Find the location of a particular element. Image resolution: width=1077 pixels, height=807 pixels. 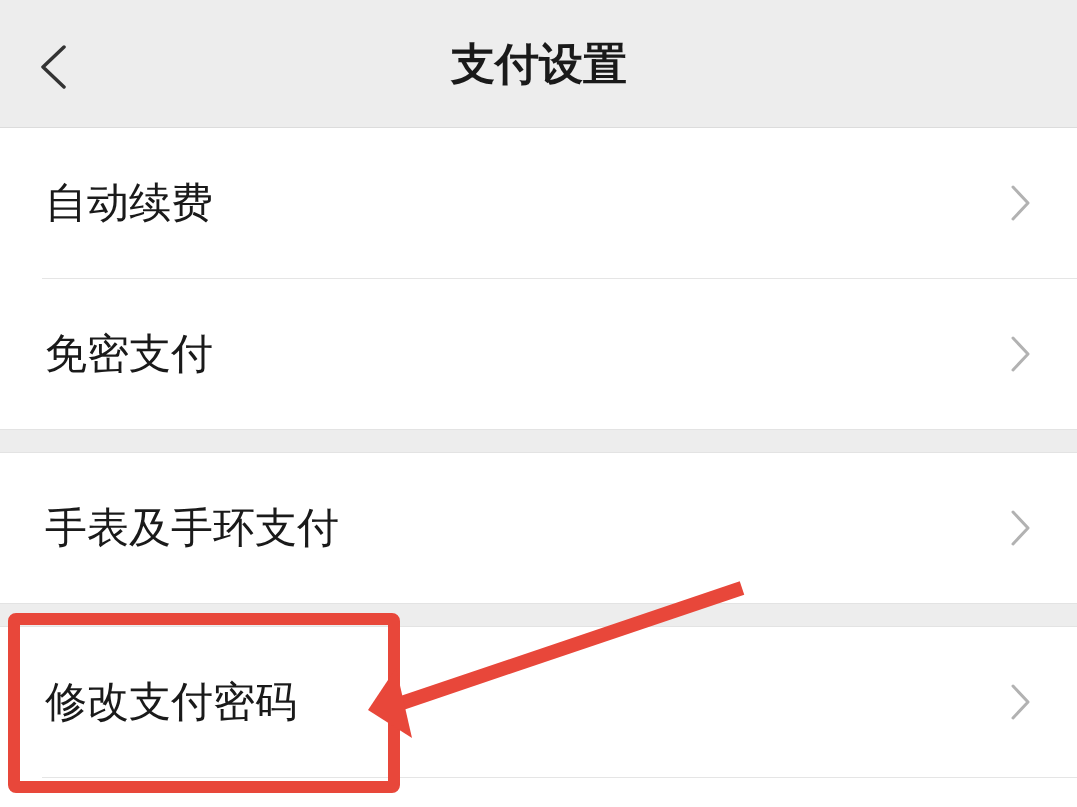

back-icon is located at coordinates (53, 67).